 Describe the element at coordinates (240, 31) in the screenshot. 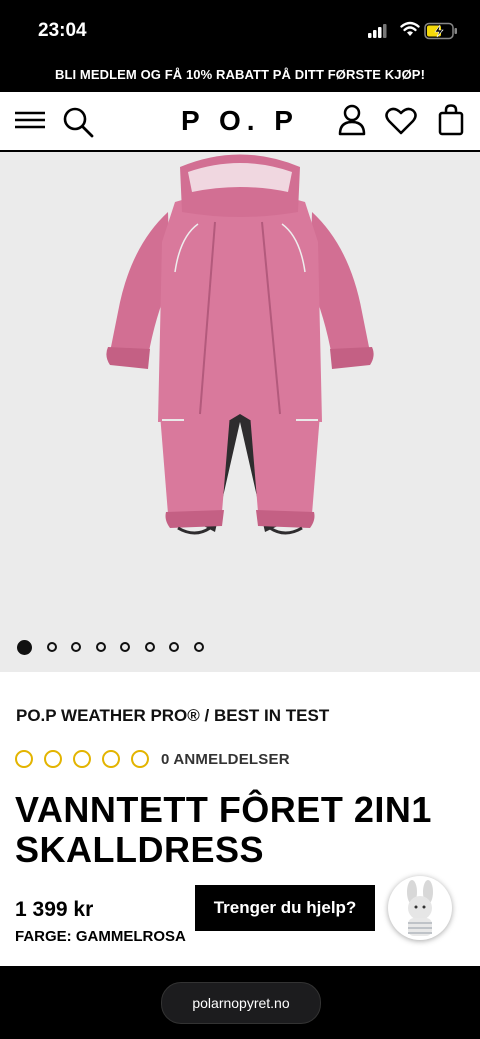

I see `status-bar: 23:04` at that location.